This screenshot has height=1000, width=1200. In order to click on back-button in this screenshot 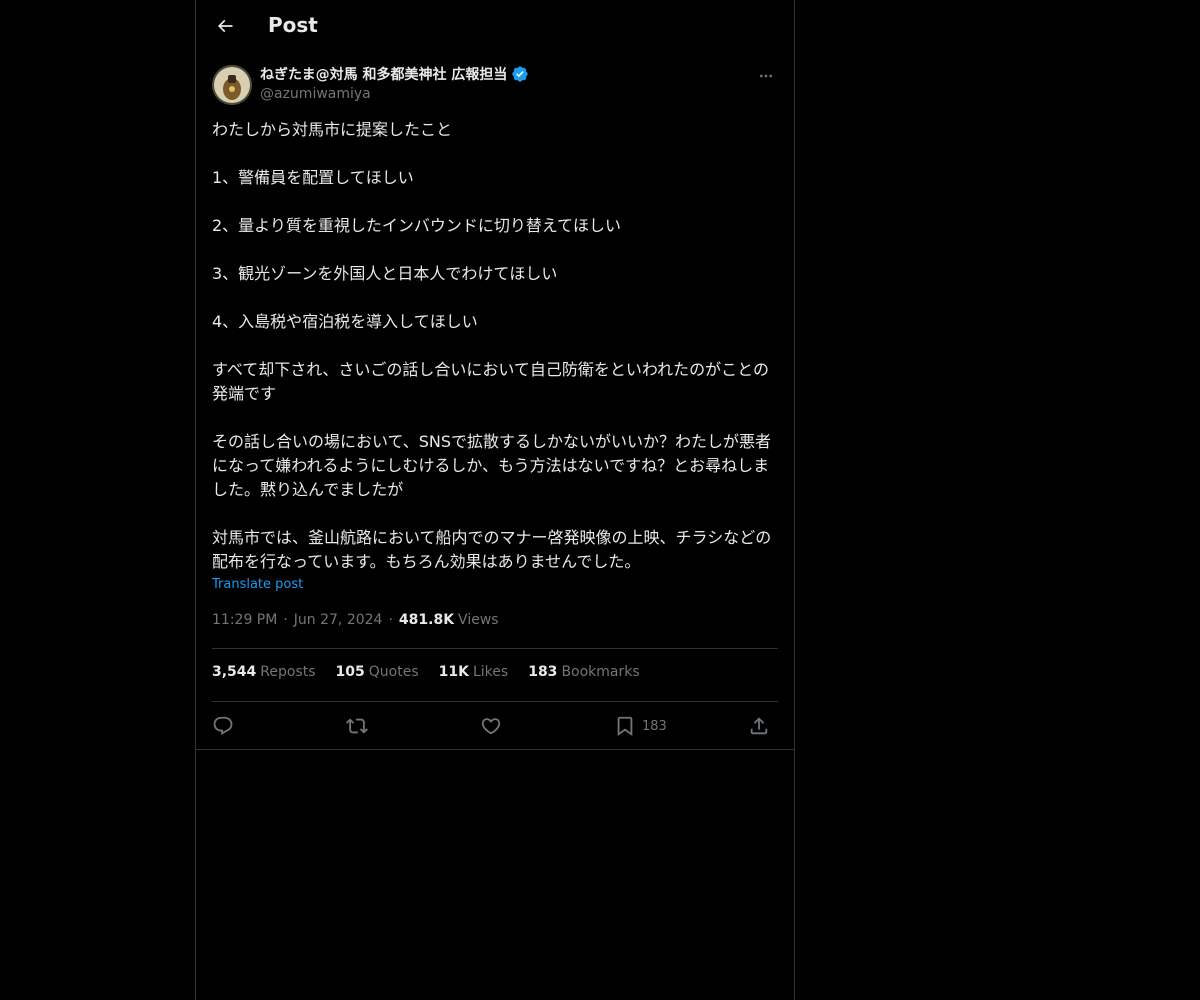, I will do `click(225, 26)`.